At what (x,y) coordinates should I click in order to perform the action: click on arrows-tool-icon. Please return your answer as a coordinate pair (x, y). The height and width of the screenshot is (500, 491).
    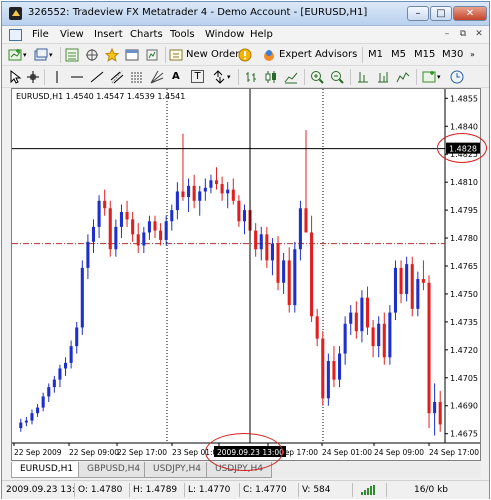
    Looking at the image, I should click on (219, 77).